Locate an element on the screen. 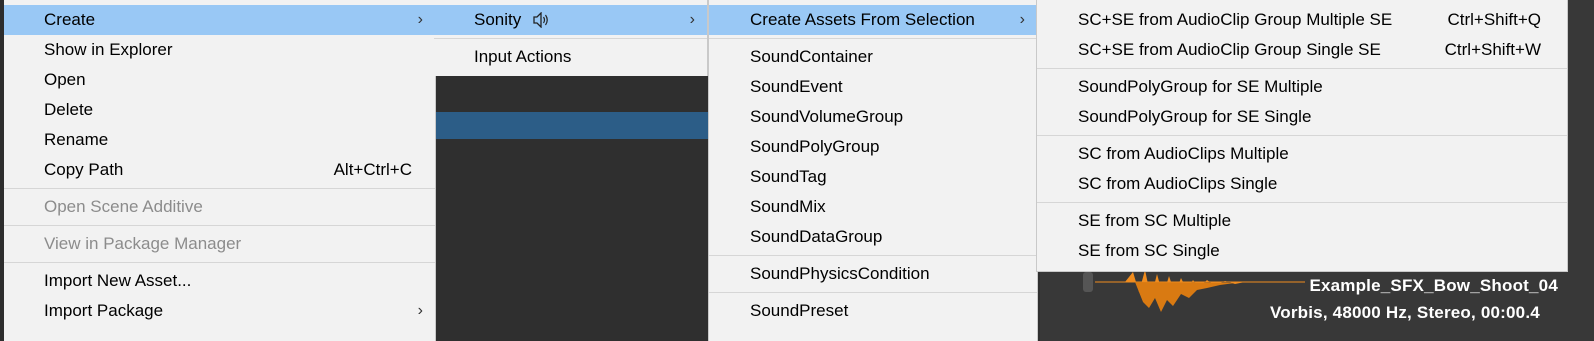 The width and height of the screenshot is (1594, 341). menu-item-delete: Delete is located at coordinates (219, 110).